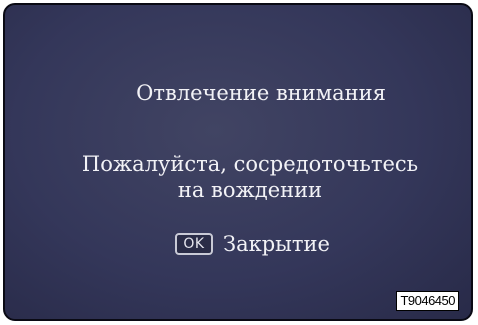 This screenshot has width=478, height=325. Describe the element at coordinates (250, 190) in the screenshot. I see `message-line-2: на вождении` at that location.